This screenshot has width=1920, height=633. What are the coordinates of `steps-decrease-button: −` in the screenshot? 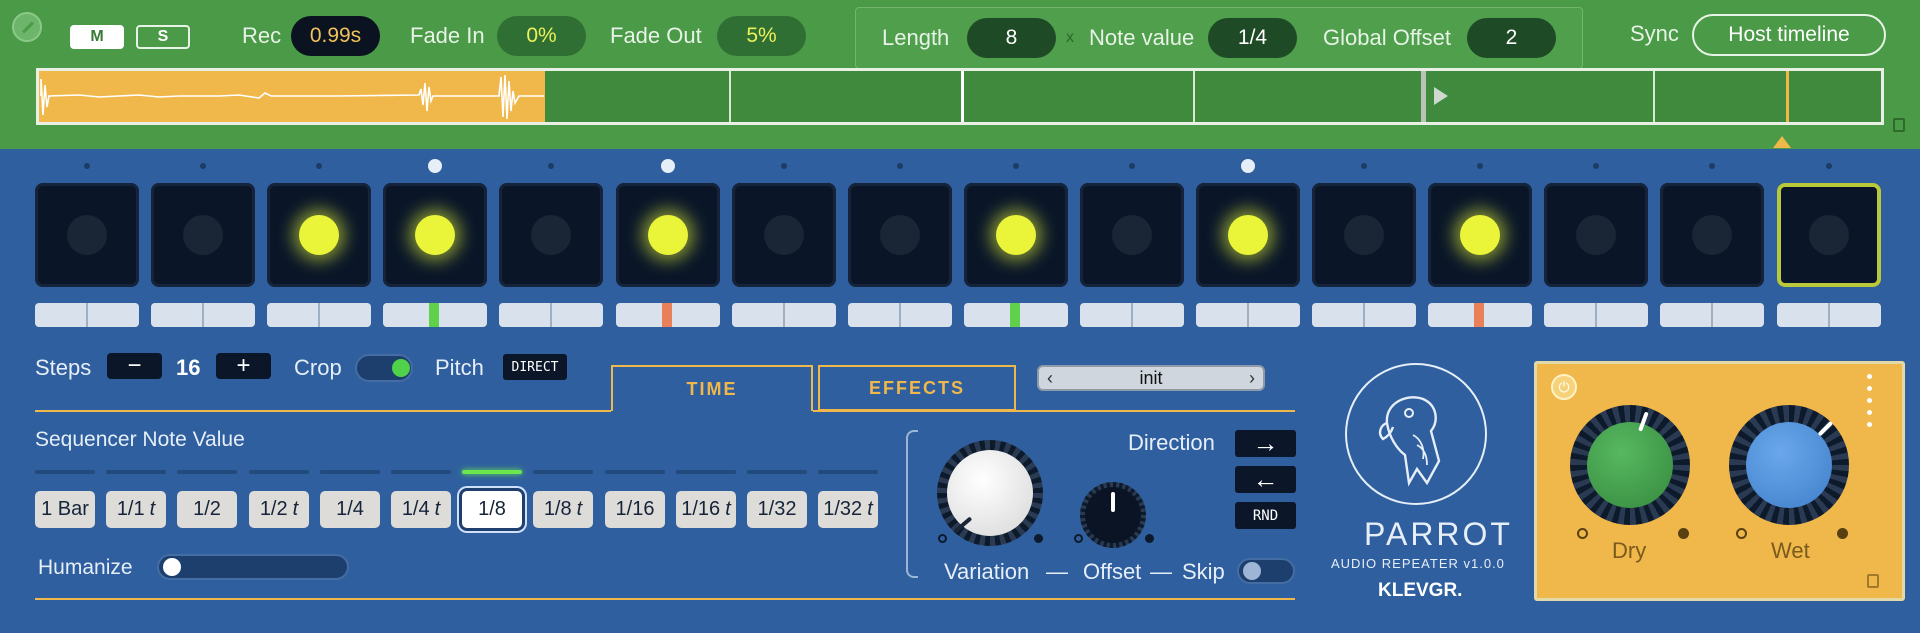 It's located at (134, 365).